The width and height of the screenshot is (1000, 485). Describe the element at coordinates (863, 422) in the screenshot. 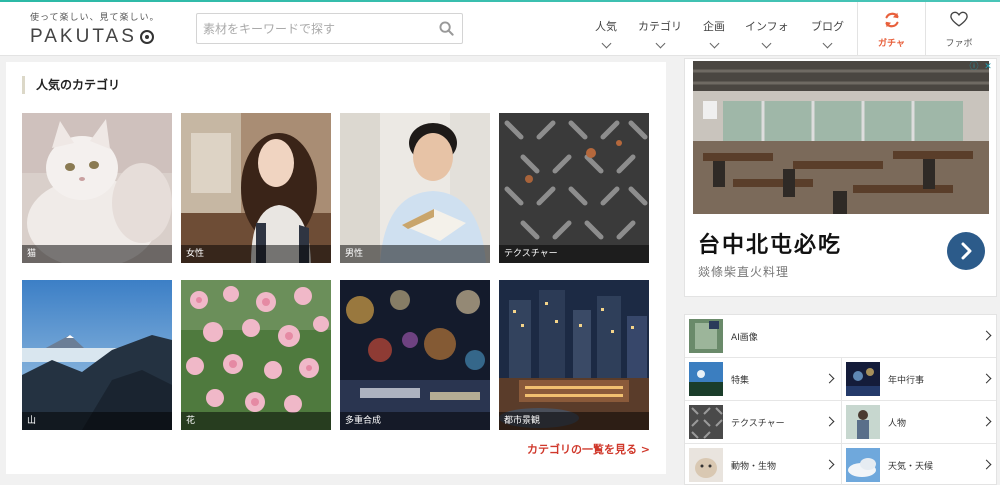

I see `people-thumb` at that location.